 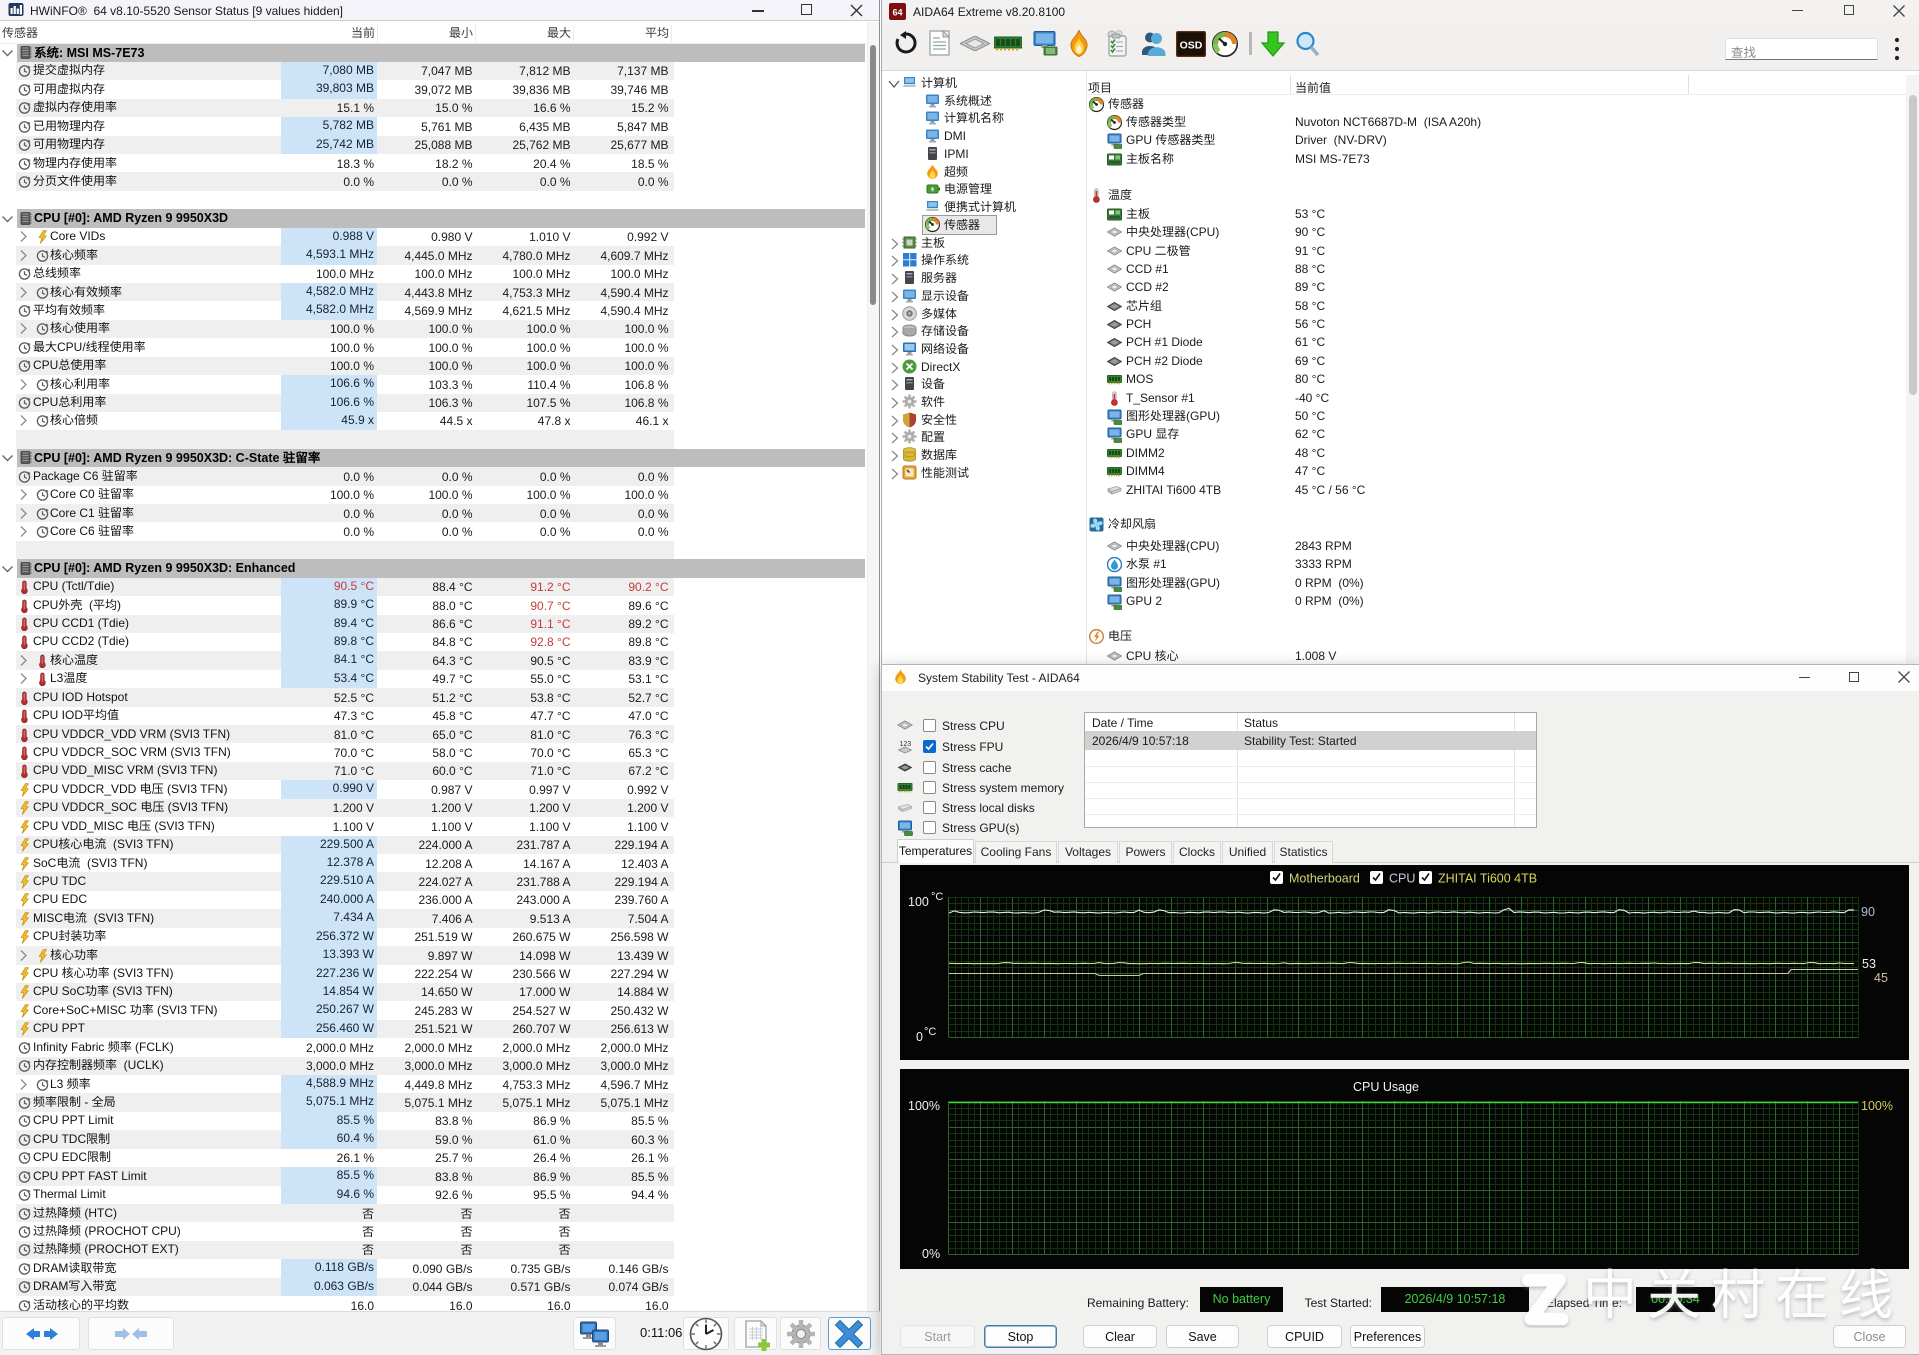 I want to click on svg-text: OSD, so click(x=1191, y=46).